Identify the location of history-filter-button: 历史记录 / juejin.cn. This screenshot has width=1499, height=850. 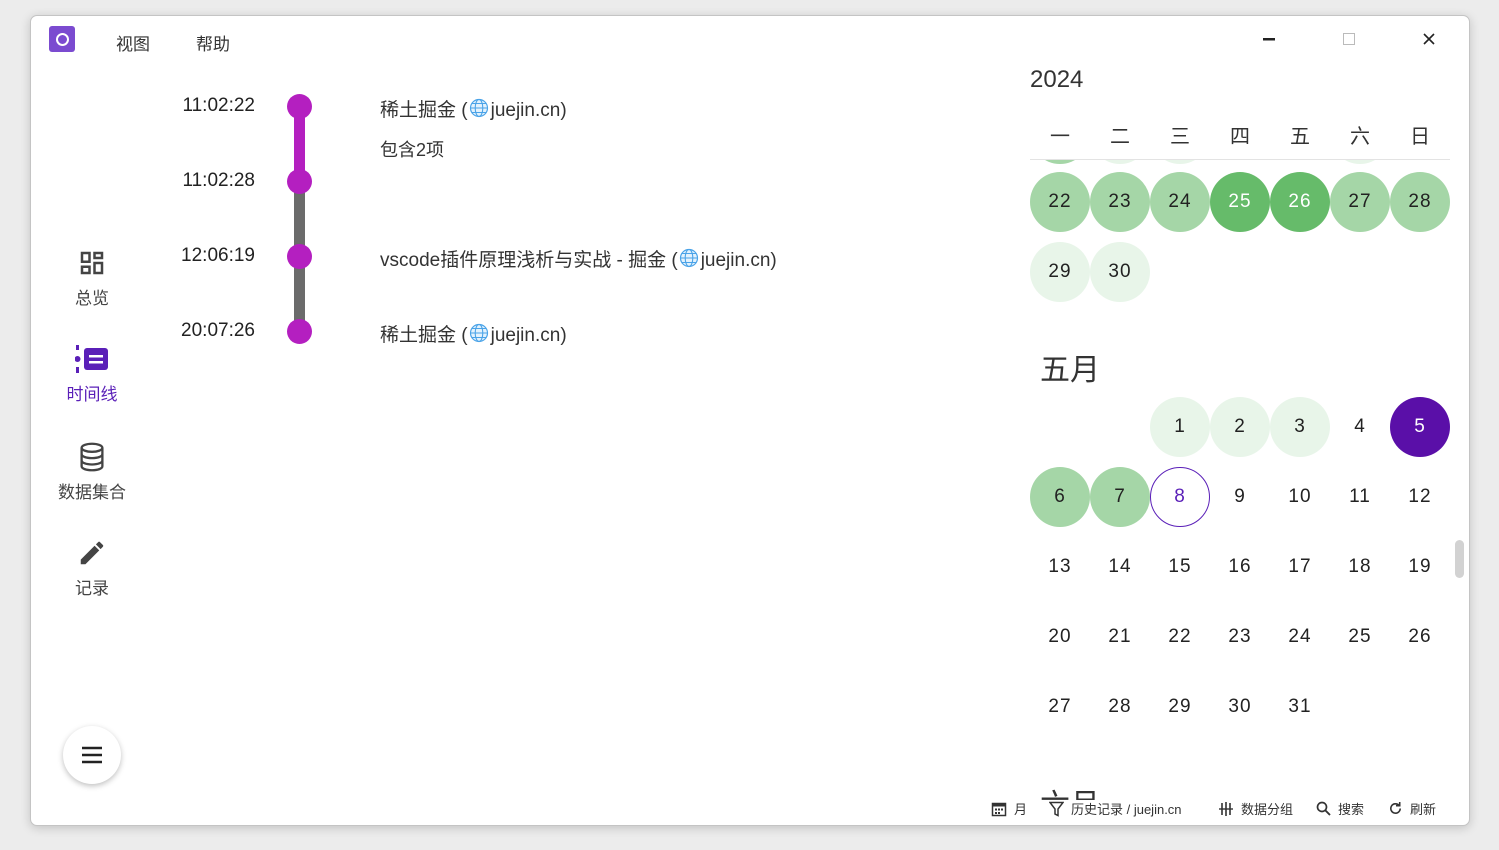
(1115, 808).